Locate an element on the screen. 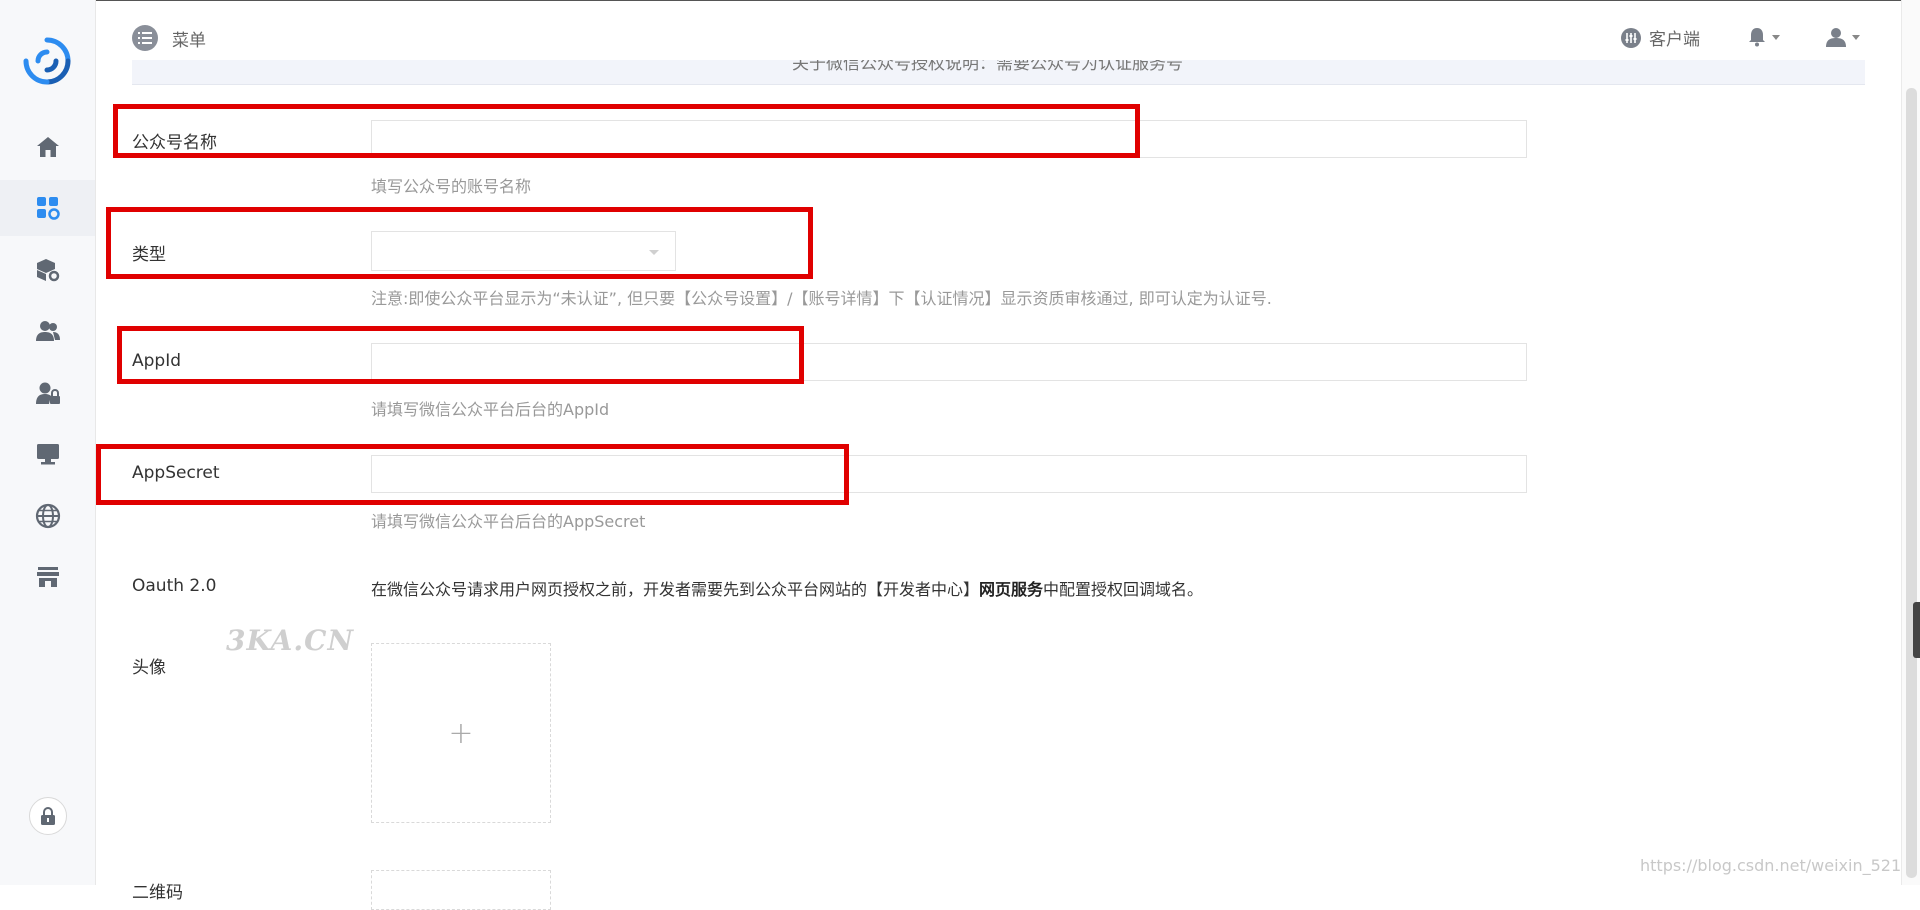 The width and height of the screenshot is (1920, 910). lock-screen-button is located at coordinates (48, 816).